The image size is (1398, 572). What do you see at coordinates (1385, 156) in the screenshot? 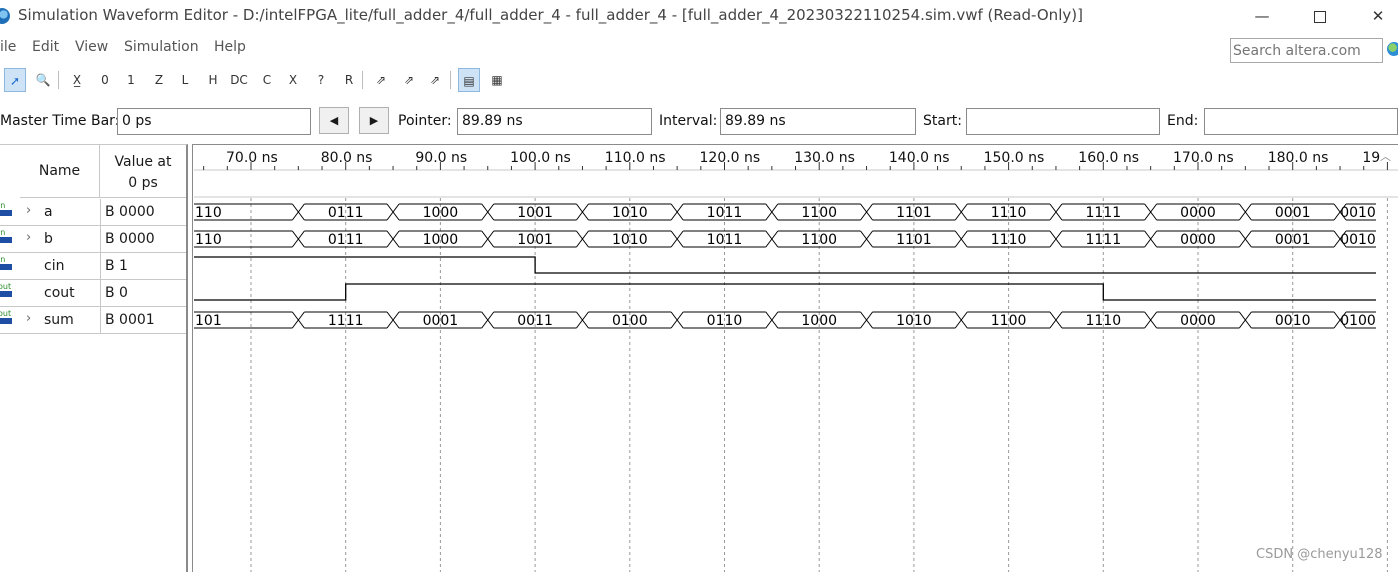
I see `scroll-up-icon: ︿` at bounding box center [1385, 156].